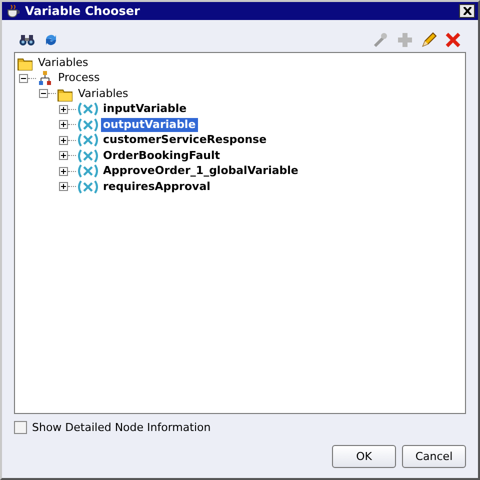 The image size is (480, 480). I want to click on pencil-icon, so click(429, 40).